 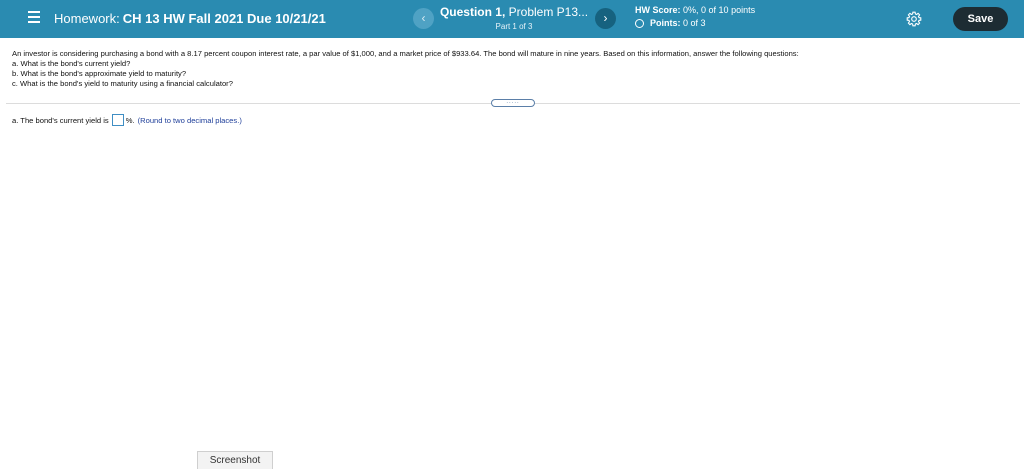 I want to click on previous-question-button: ‹, so click(x=423, y=18).